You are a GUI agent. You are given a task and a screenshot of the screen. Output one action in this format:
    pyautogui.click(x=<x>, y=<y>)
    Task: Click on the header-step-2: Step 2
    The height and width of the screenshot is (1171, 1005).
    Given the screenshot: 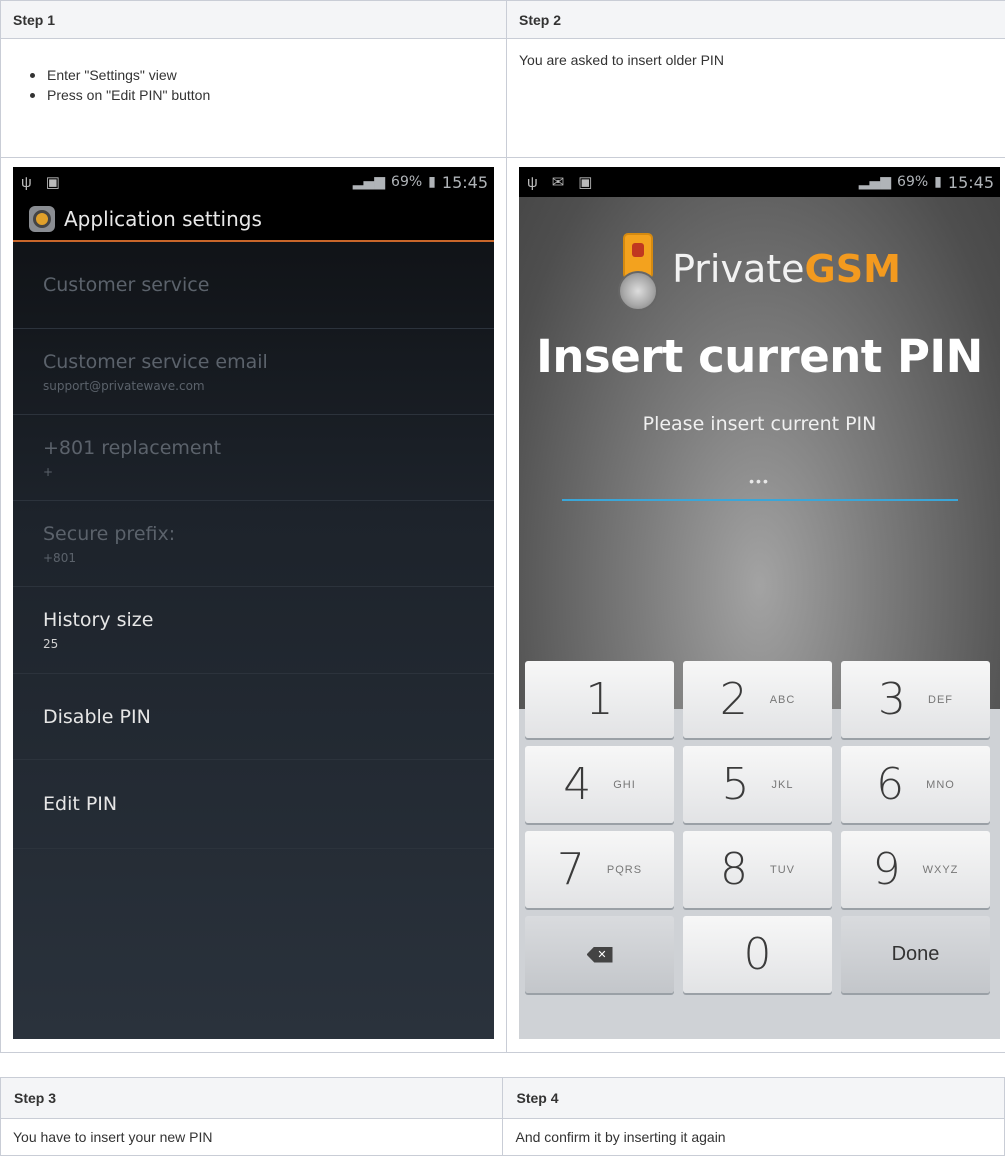 What is the action you would take?
    pyautogui.click(x=755, y=19)
    